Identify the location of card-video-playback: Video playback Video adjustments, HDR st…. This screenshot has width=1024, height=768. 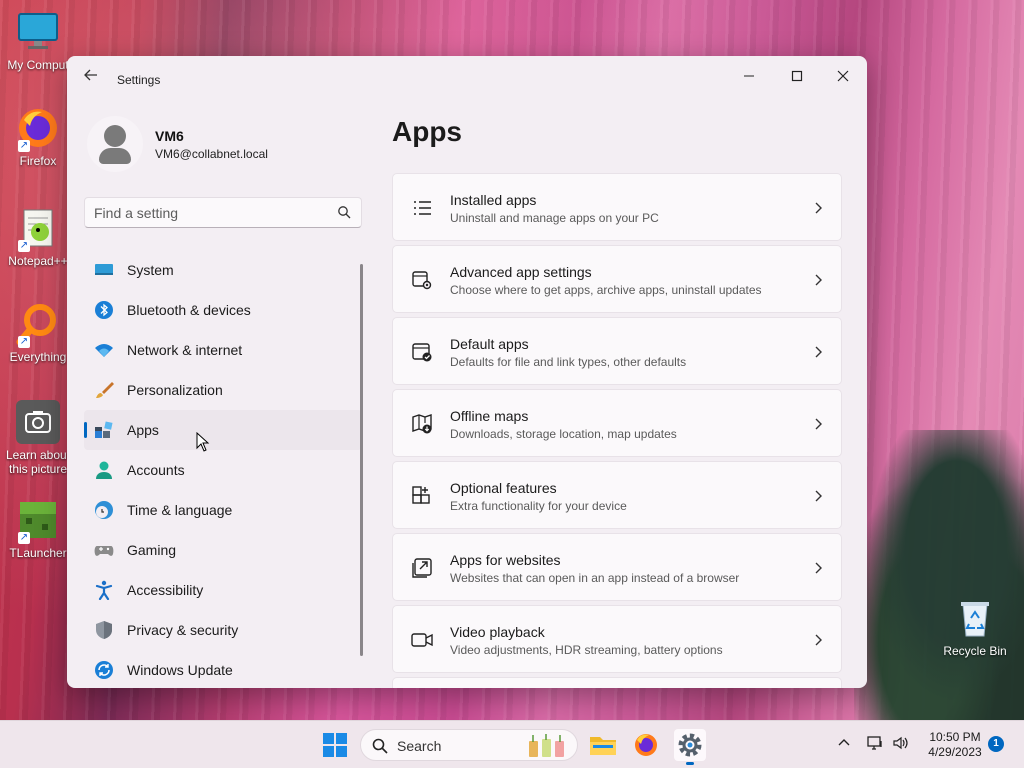
(617, 639).